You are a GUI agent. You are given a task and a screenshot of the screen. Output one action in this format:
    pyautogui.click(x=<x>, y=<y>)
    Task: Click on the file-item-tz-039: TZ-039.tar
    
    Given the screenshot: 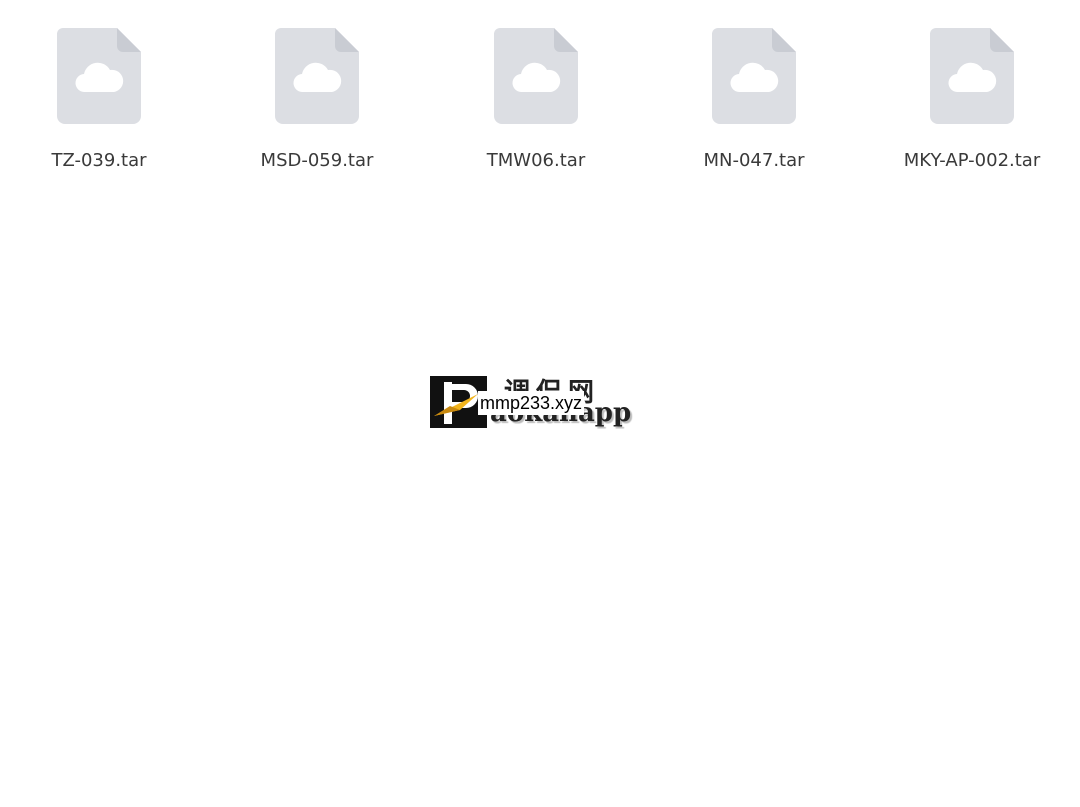 What is the action you would take?
    pyautogui.click(x=99, y=106)
    